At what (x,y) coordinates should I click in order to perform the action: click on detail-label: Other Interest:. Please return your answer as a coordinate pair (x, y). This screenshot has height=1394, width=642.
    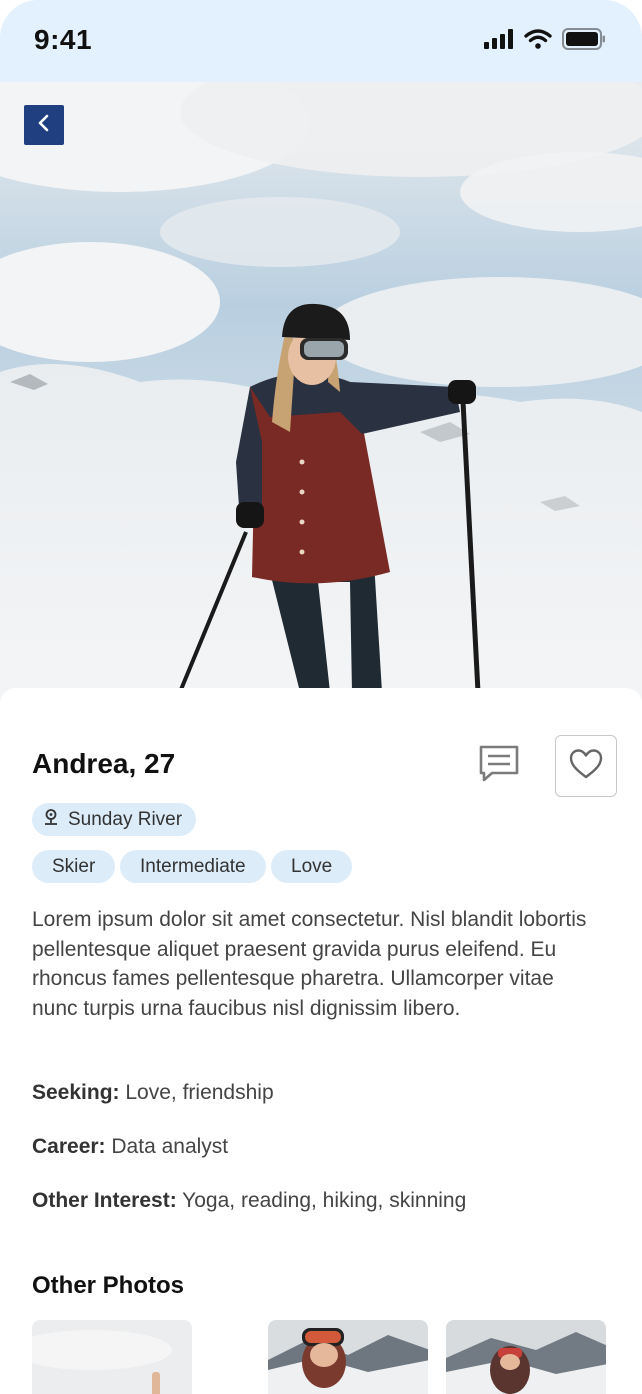
    Looking at the image, I should click on (104, 1200).